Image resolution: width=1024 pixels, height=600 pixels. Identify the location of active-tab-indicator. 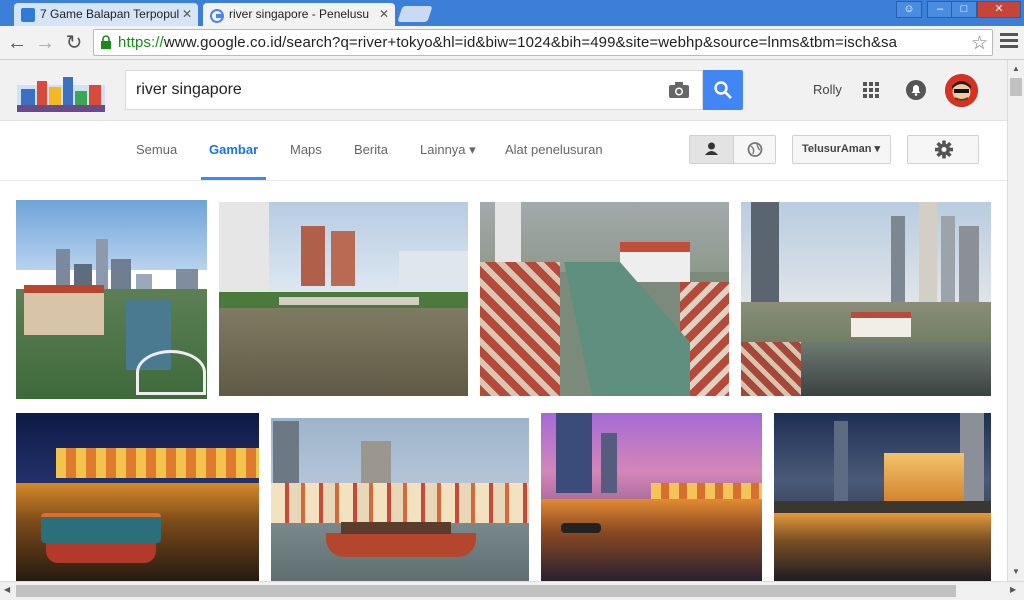
(233, 178).